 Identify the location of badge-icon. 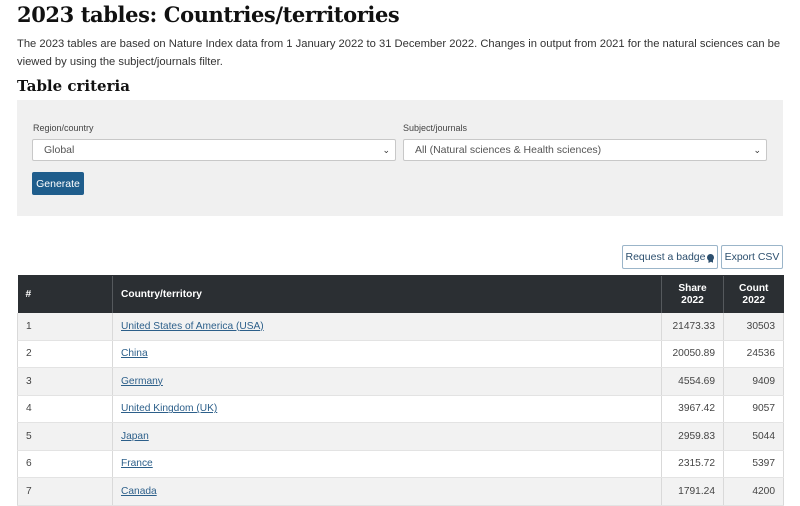
(711, 257).